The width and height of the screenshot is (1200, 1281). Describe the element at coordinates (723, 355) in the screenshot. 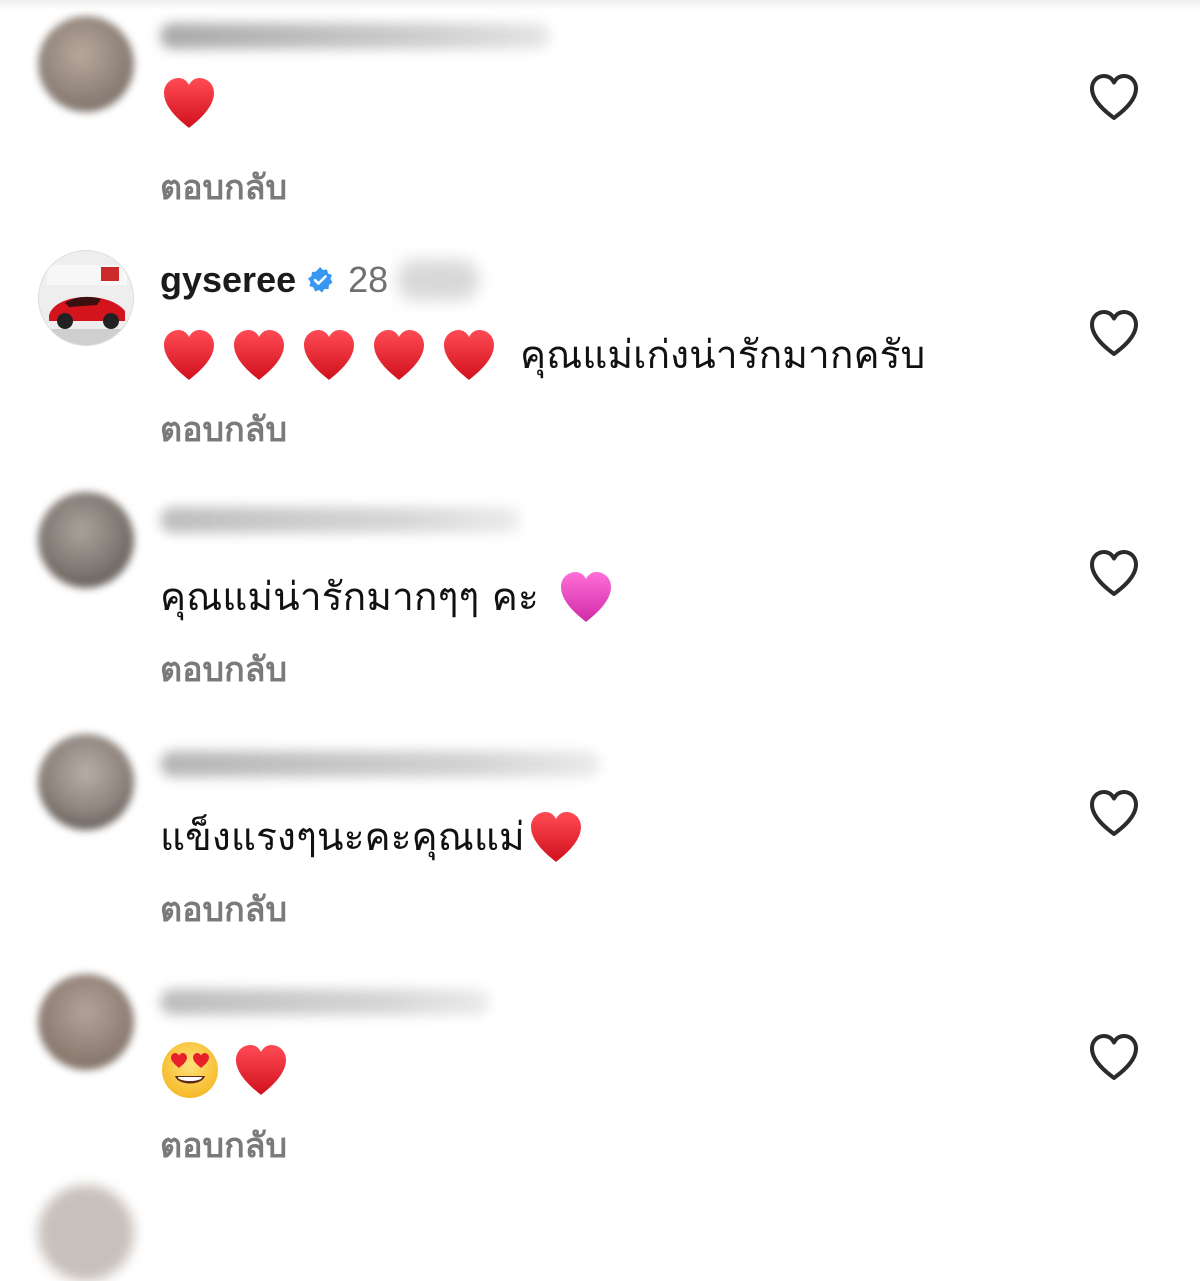

I see `comment-message: คุณแม่เก่งน่ารักมากครับ` at that location.